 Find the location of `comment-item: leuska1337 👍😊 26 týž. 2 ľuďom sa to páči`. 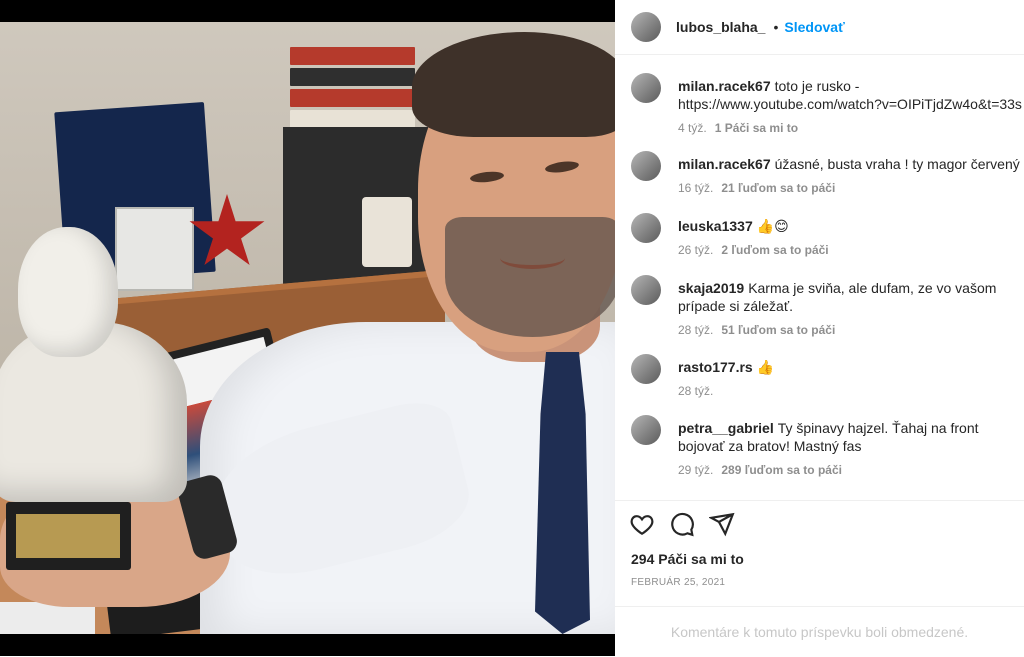

comment-item: leuska1337 👍😊 26 týž. 2 ľuďom sa to páči is located at coordinates (827, 236).